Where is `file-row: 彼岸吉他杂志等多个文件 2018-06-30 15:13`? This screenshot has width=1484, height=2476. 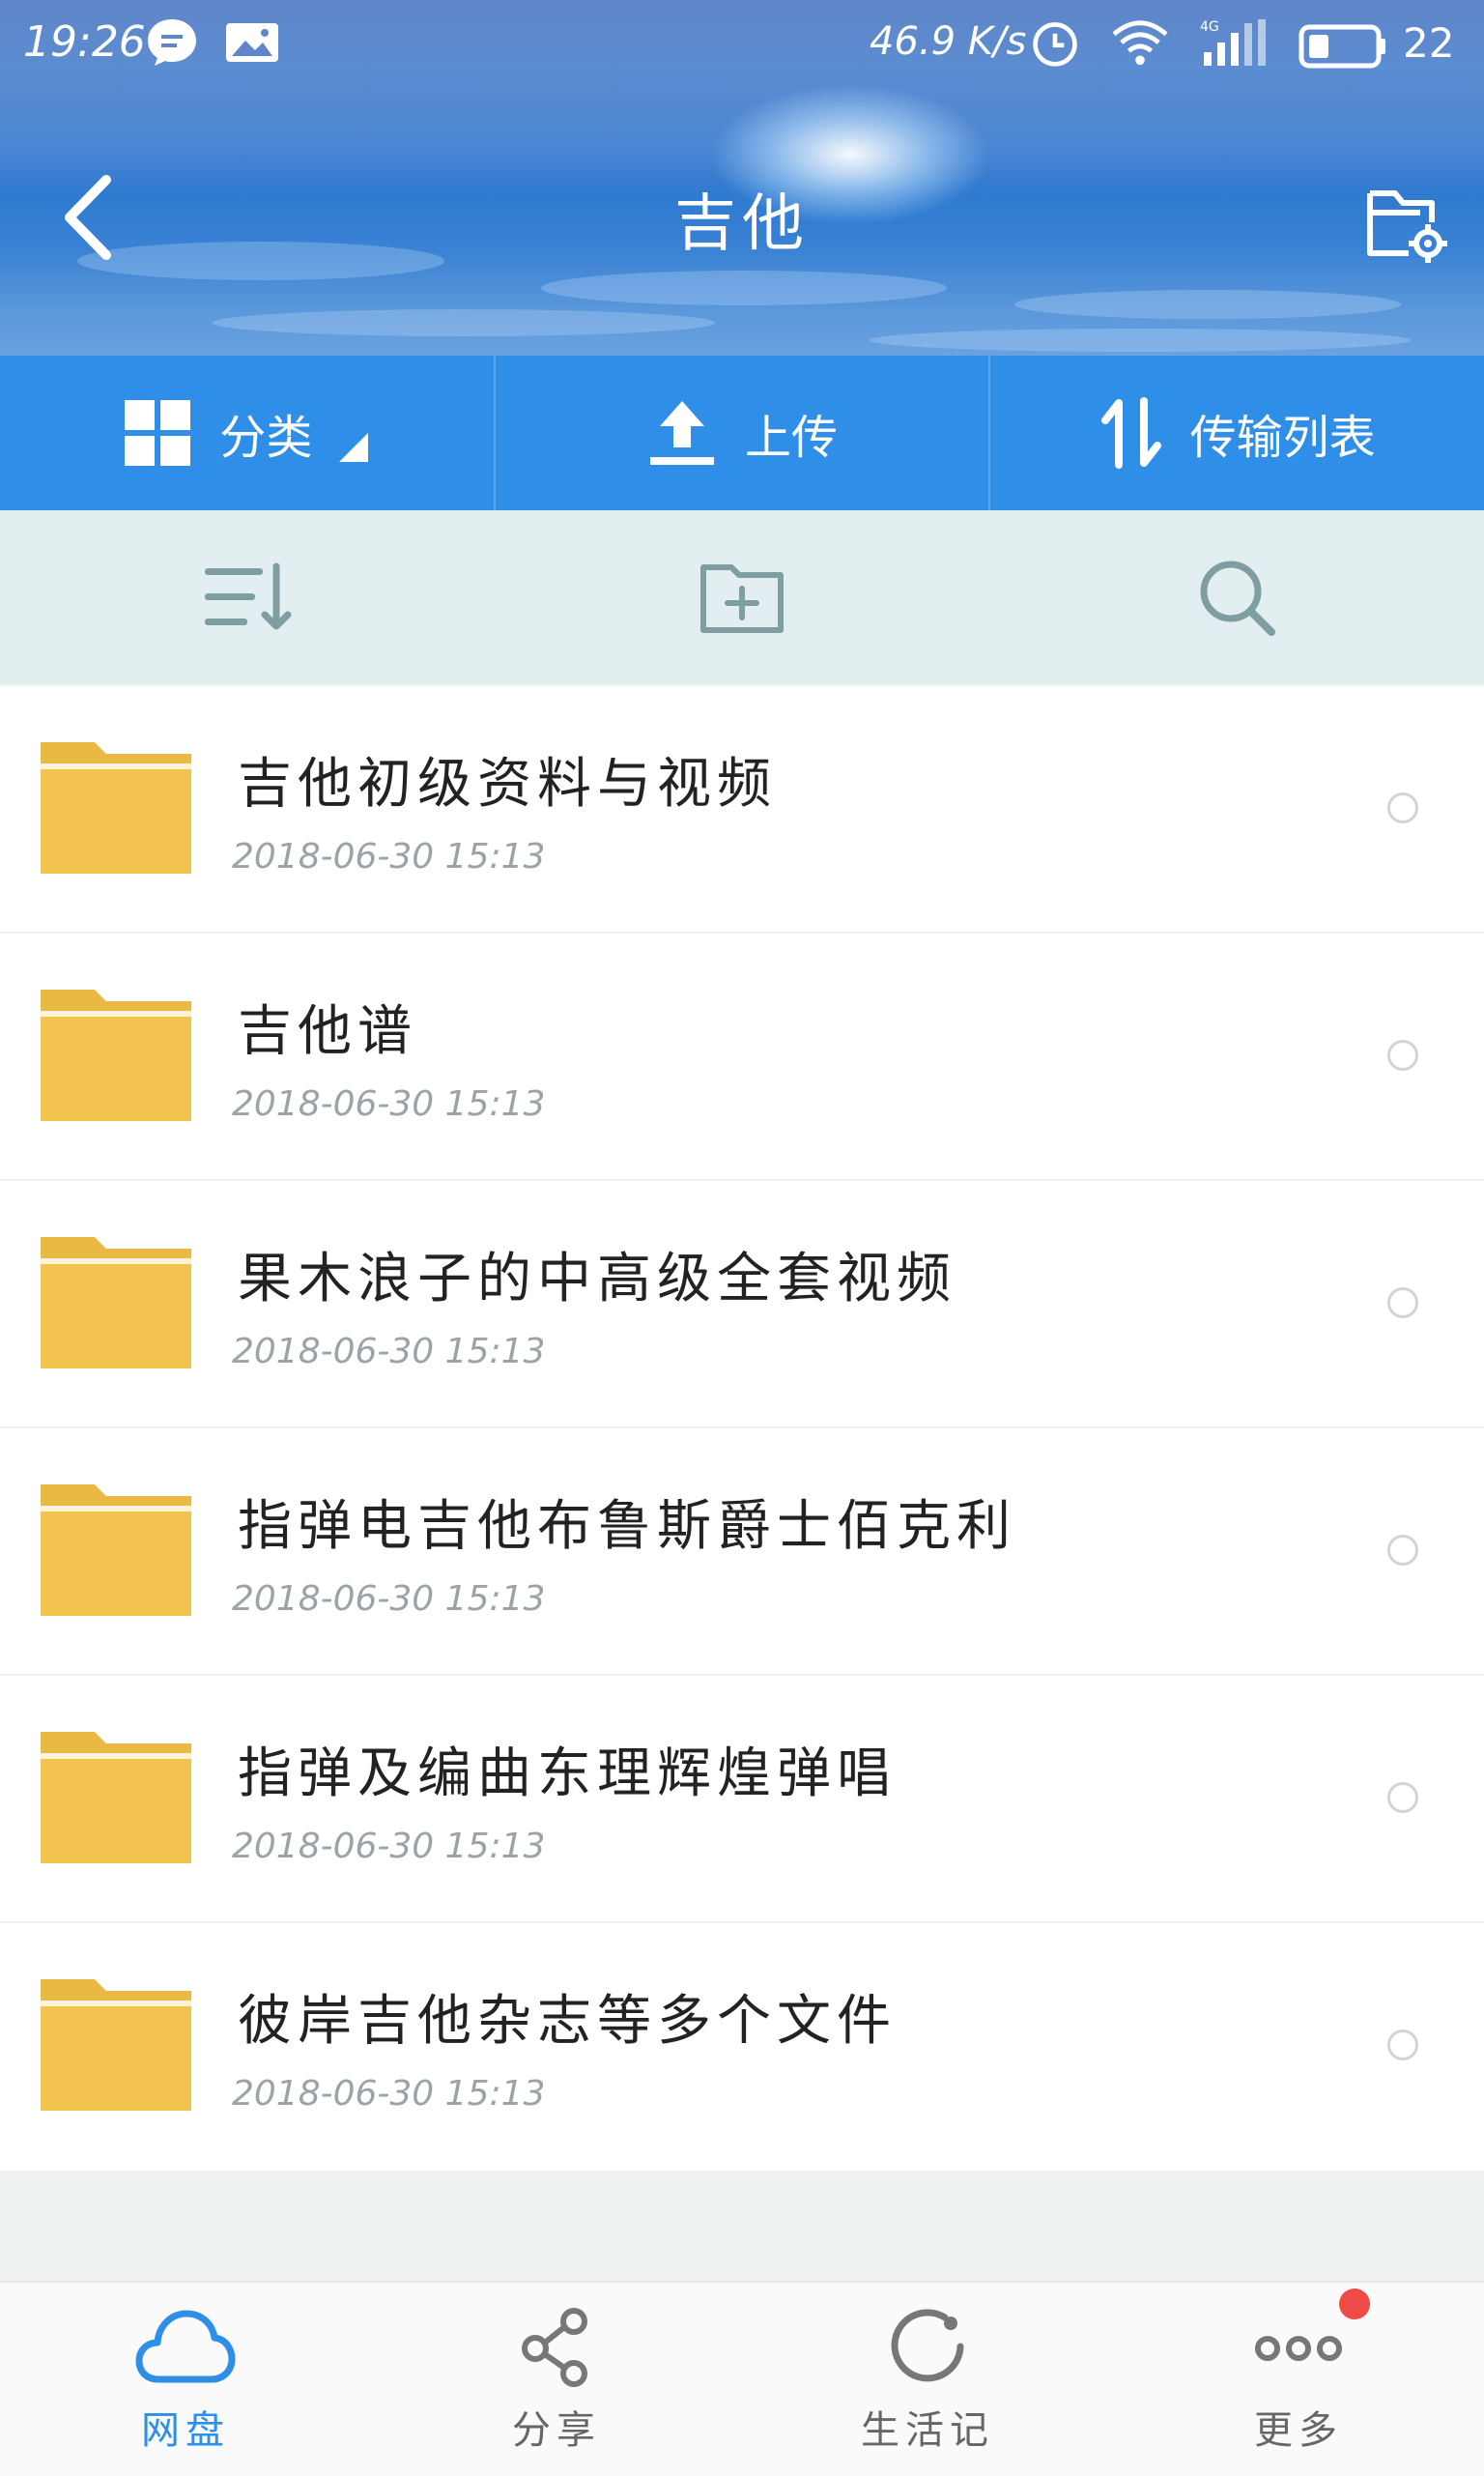 file-row: 彼岸吉他杂志等多个文件 2018-06-30 15:13 is located at coordinates (742, 2047).